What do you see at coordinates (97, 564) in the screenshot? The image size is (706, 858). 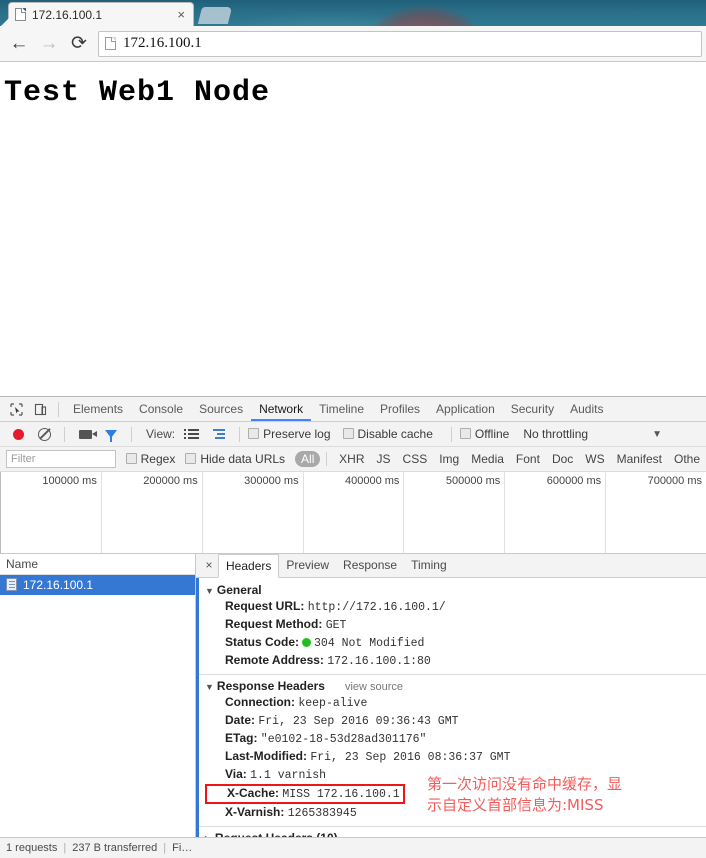 I see `column-header-name: Name` at bounding box center [97, 564].